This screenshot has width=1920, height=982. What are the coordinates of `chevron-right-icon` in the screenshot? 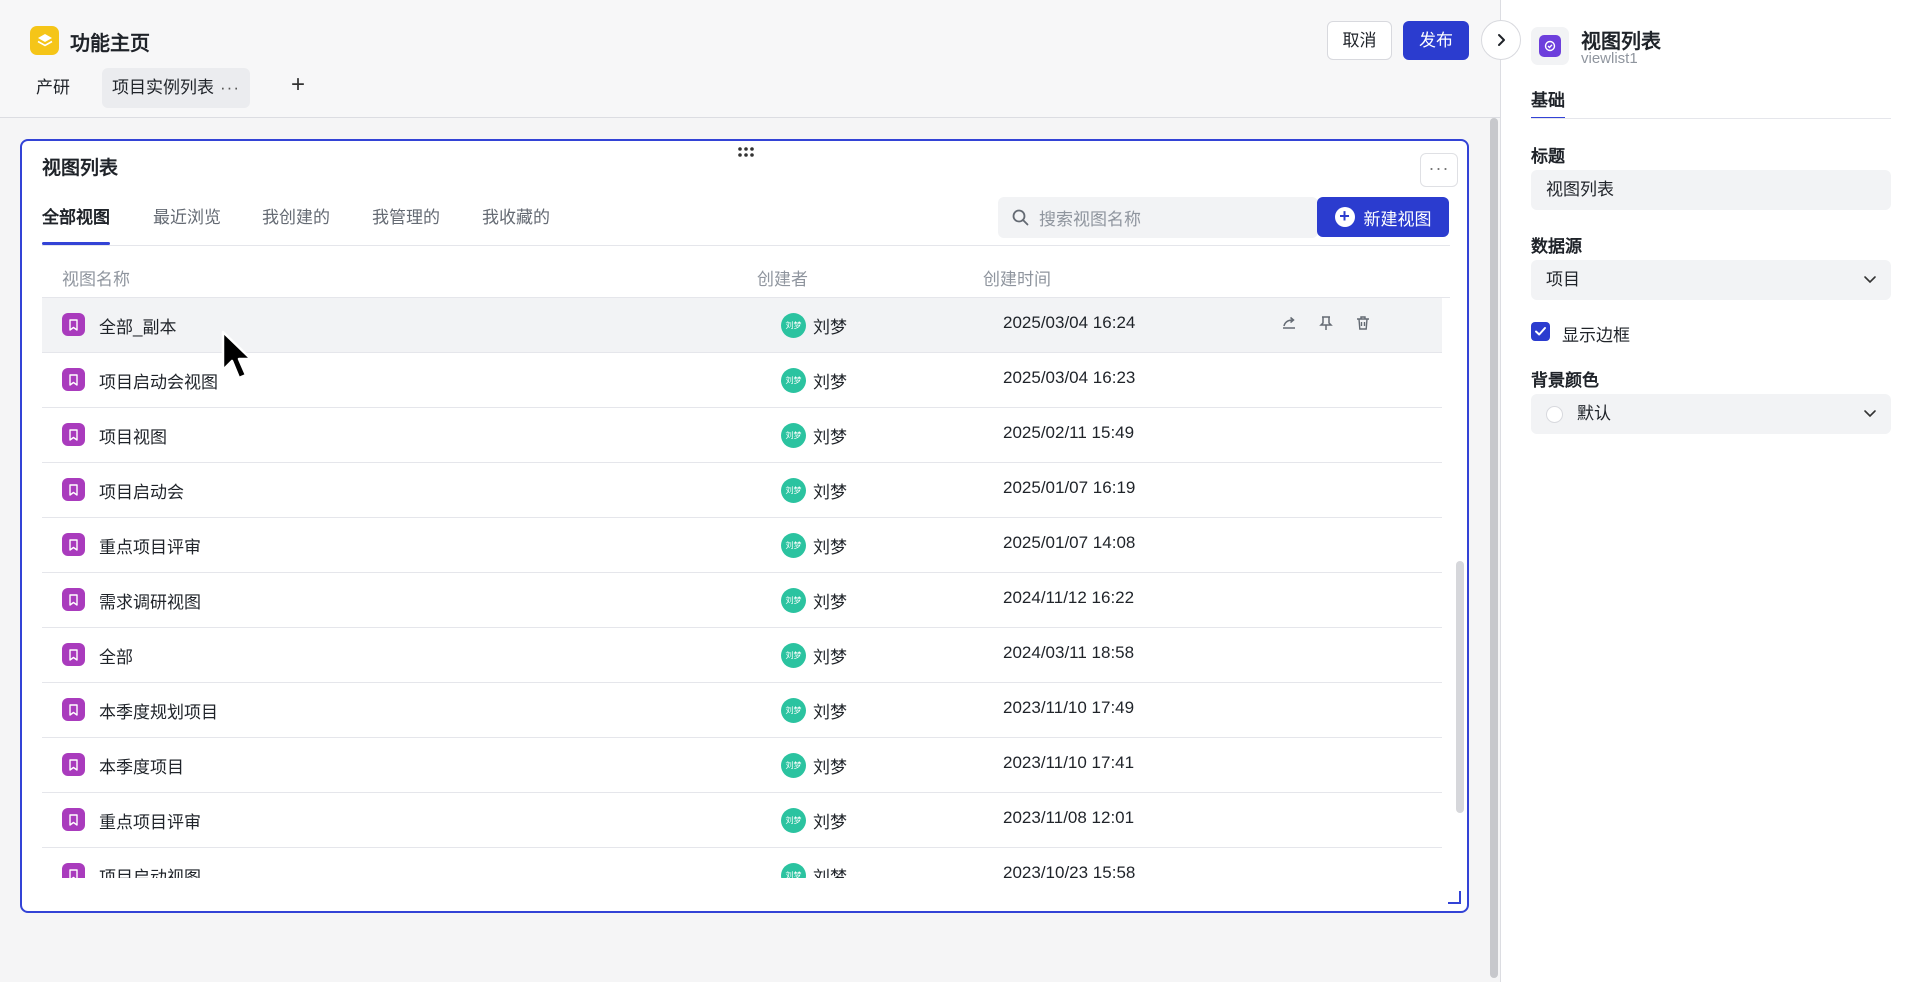 It's located at (1501, 40).